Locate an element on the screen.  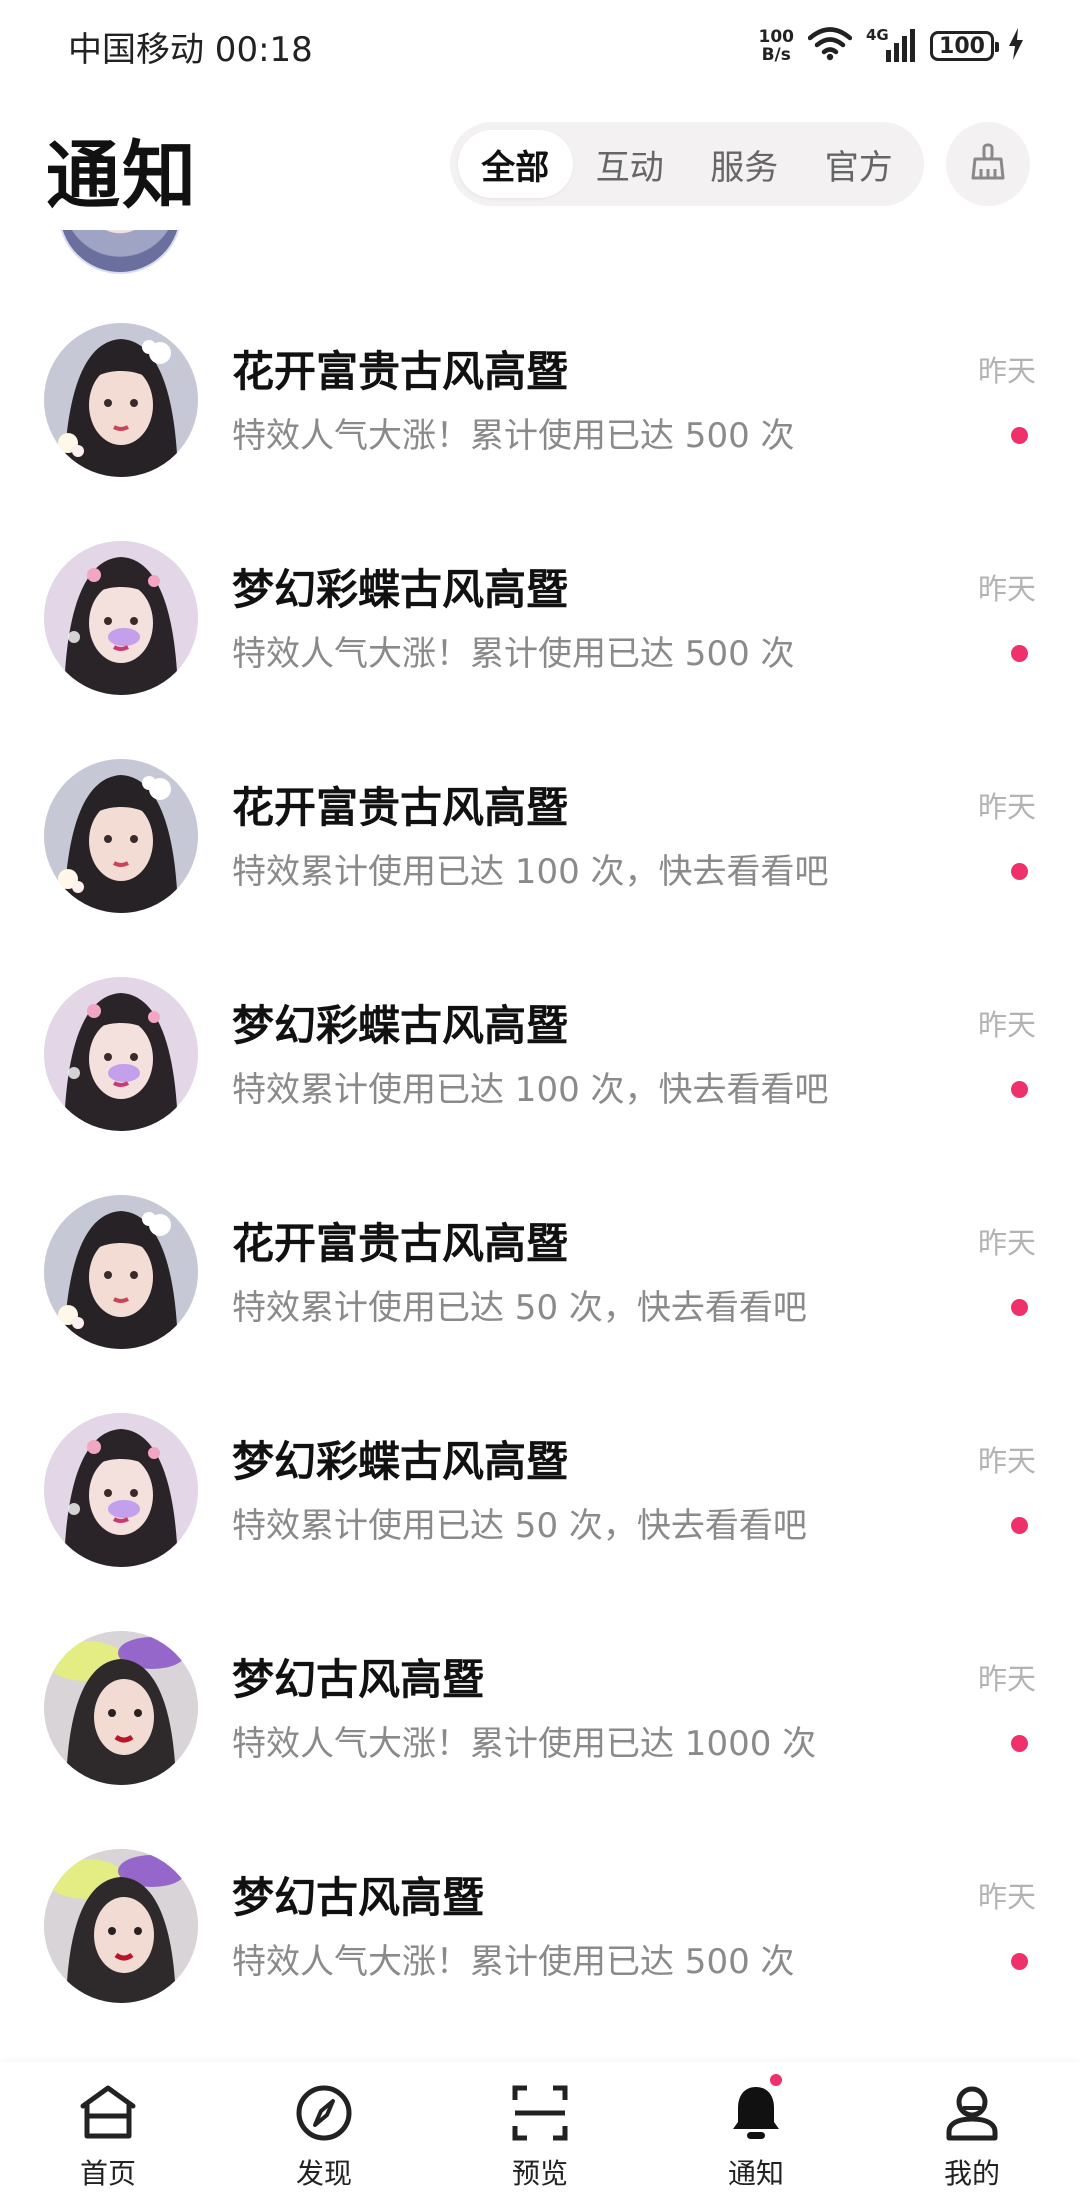
tab-all: 全部 is located at coordinates (515, 164).